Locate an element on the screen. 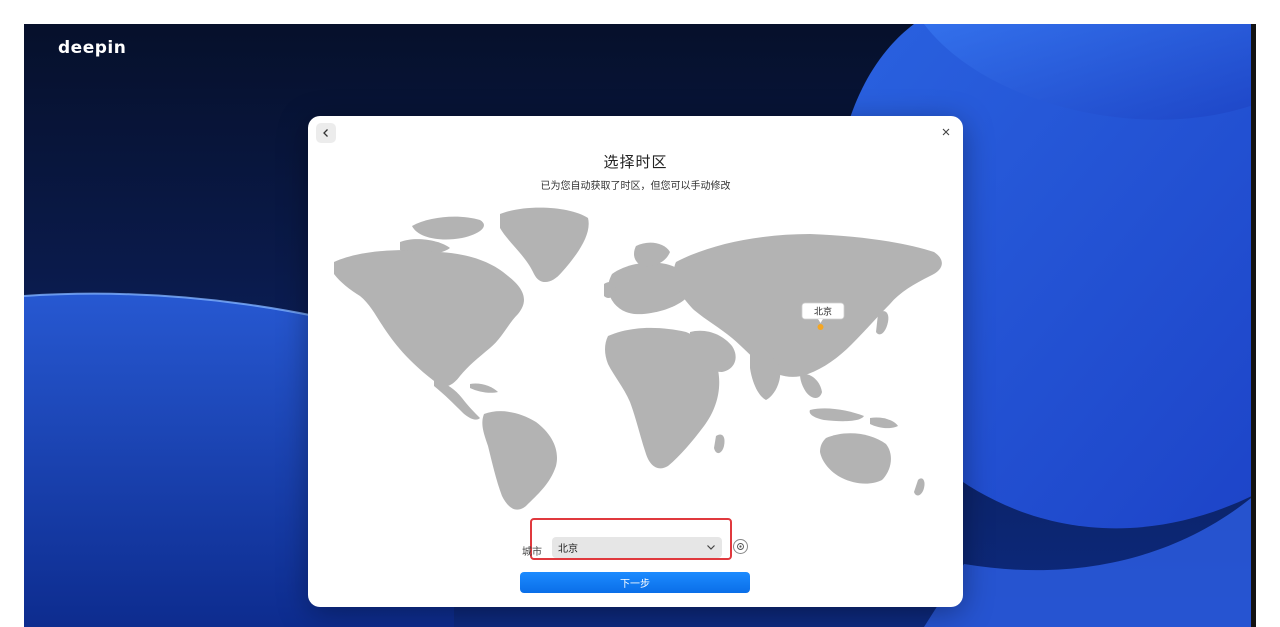 This screenshot has width=1280, height=627. chevron-left-icon is located at coordinates (325, 133).